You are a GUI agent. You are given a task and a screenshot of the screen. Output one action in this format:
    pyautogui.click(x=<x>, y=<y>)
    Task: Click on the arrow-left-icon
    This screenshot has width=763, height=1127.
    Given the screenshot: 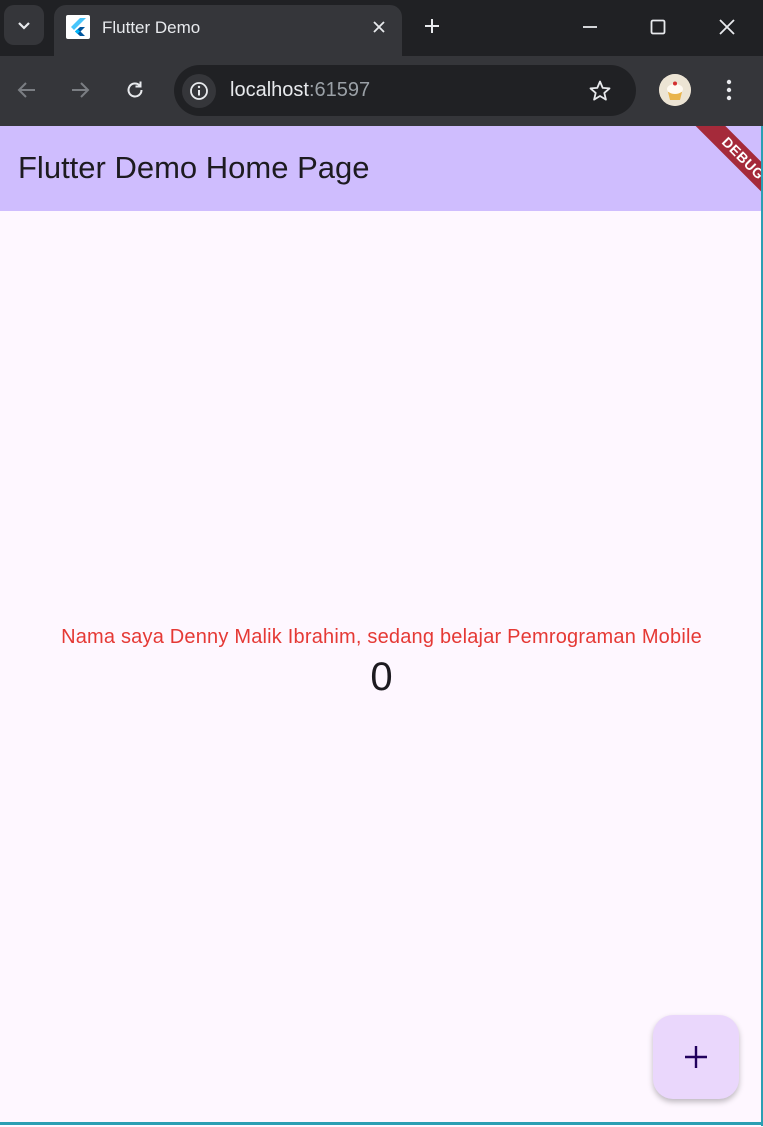 What is the action you would take?
    pyautogui.click(x=26, y=90)
    